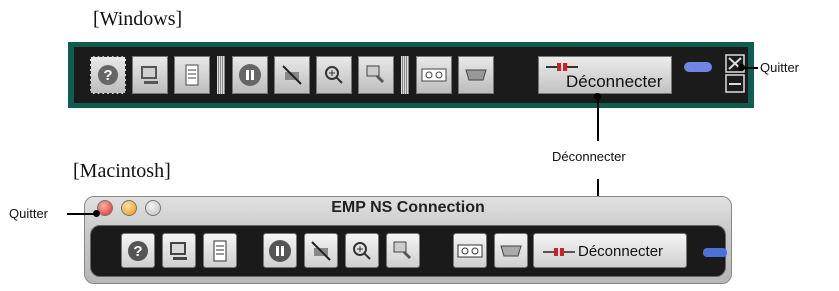 This screenshot has height=291, width=839. I want to click on disconnect-leader-line-top, so click(598, 119).